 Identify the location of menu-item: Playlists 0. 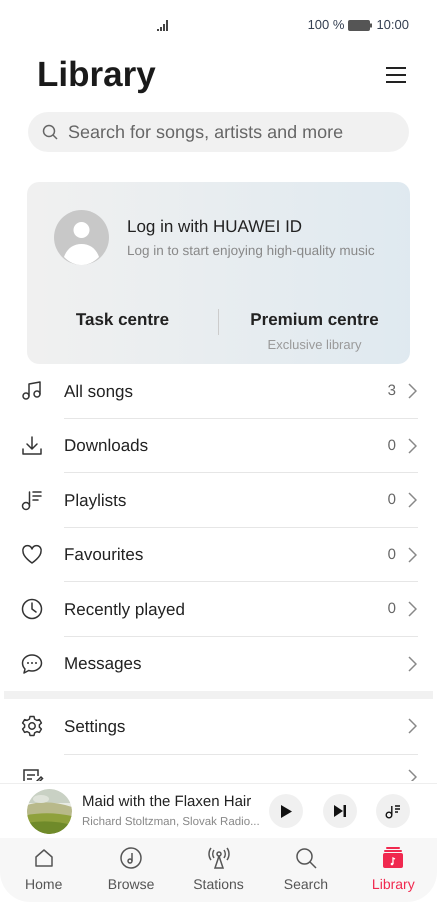
(218, 500).